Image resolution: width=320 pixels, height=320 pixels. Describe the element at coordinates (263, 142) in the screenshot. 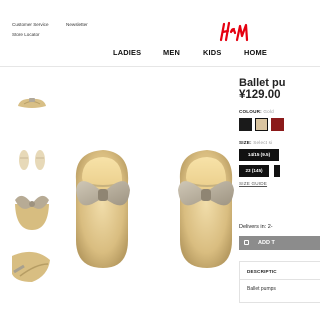

I see `size-value: Select si` at that location.